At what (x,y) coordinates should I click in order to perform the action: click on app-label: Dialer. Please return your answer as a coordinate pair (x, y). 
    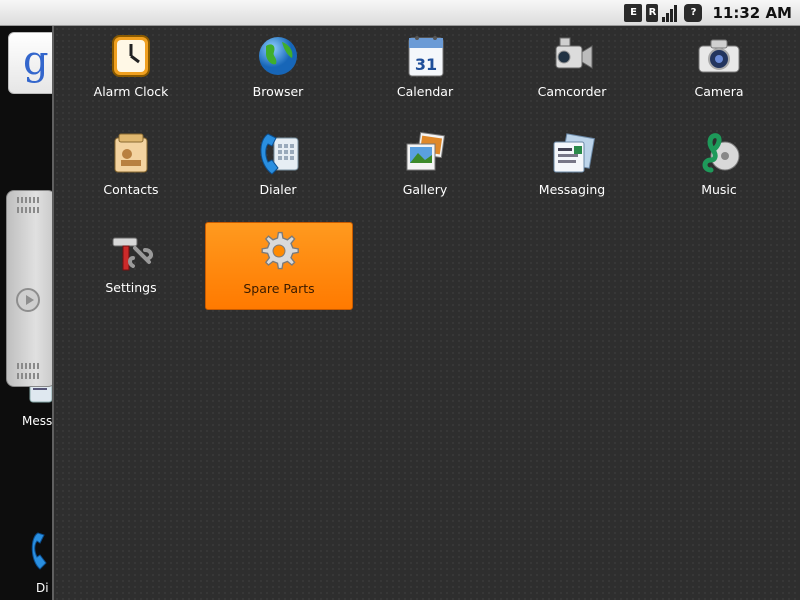
    Looking at the image, I should click on (278, 189).